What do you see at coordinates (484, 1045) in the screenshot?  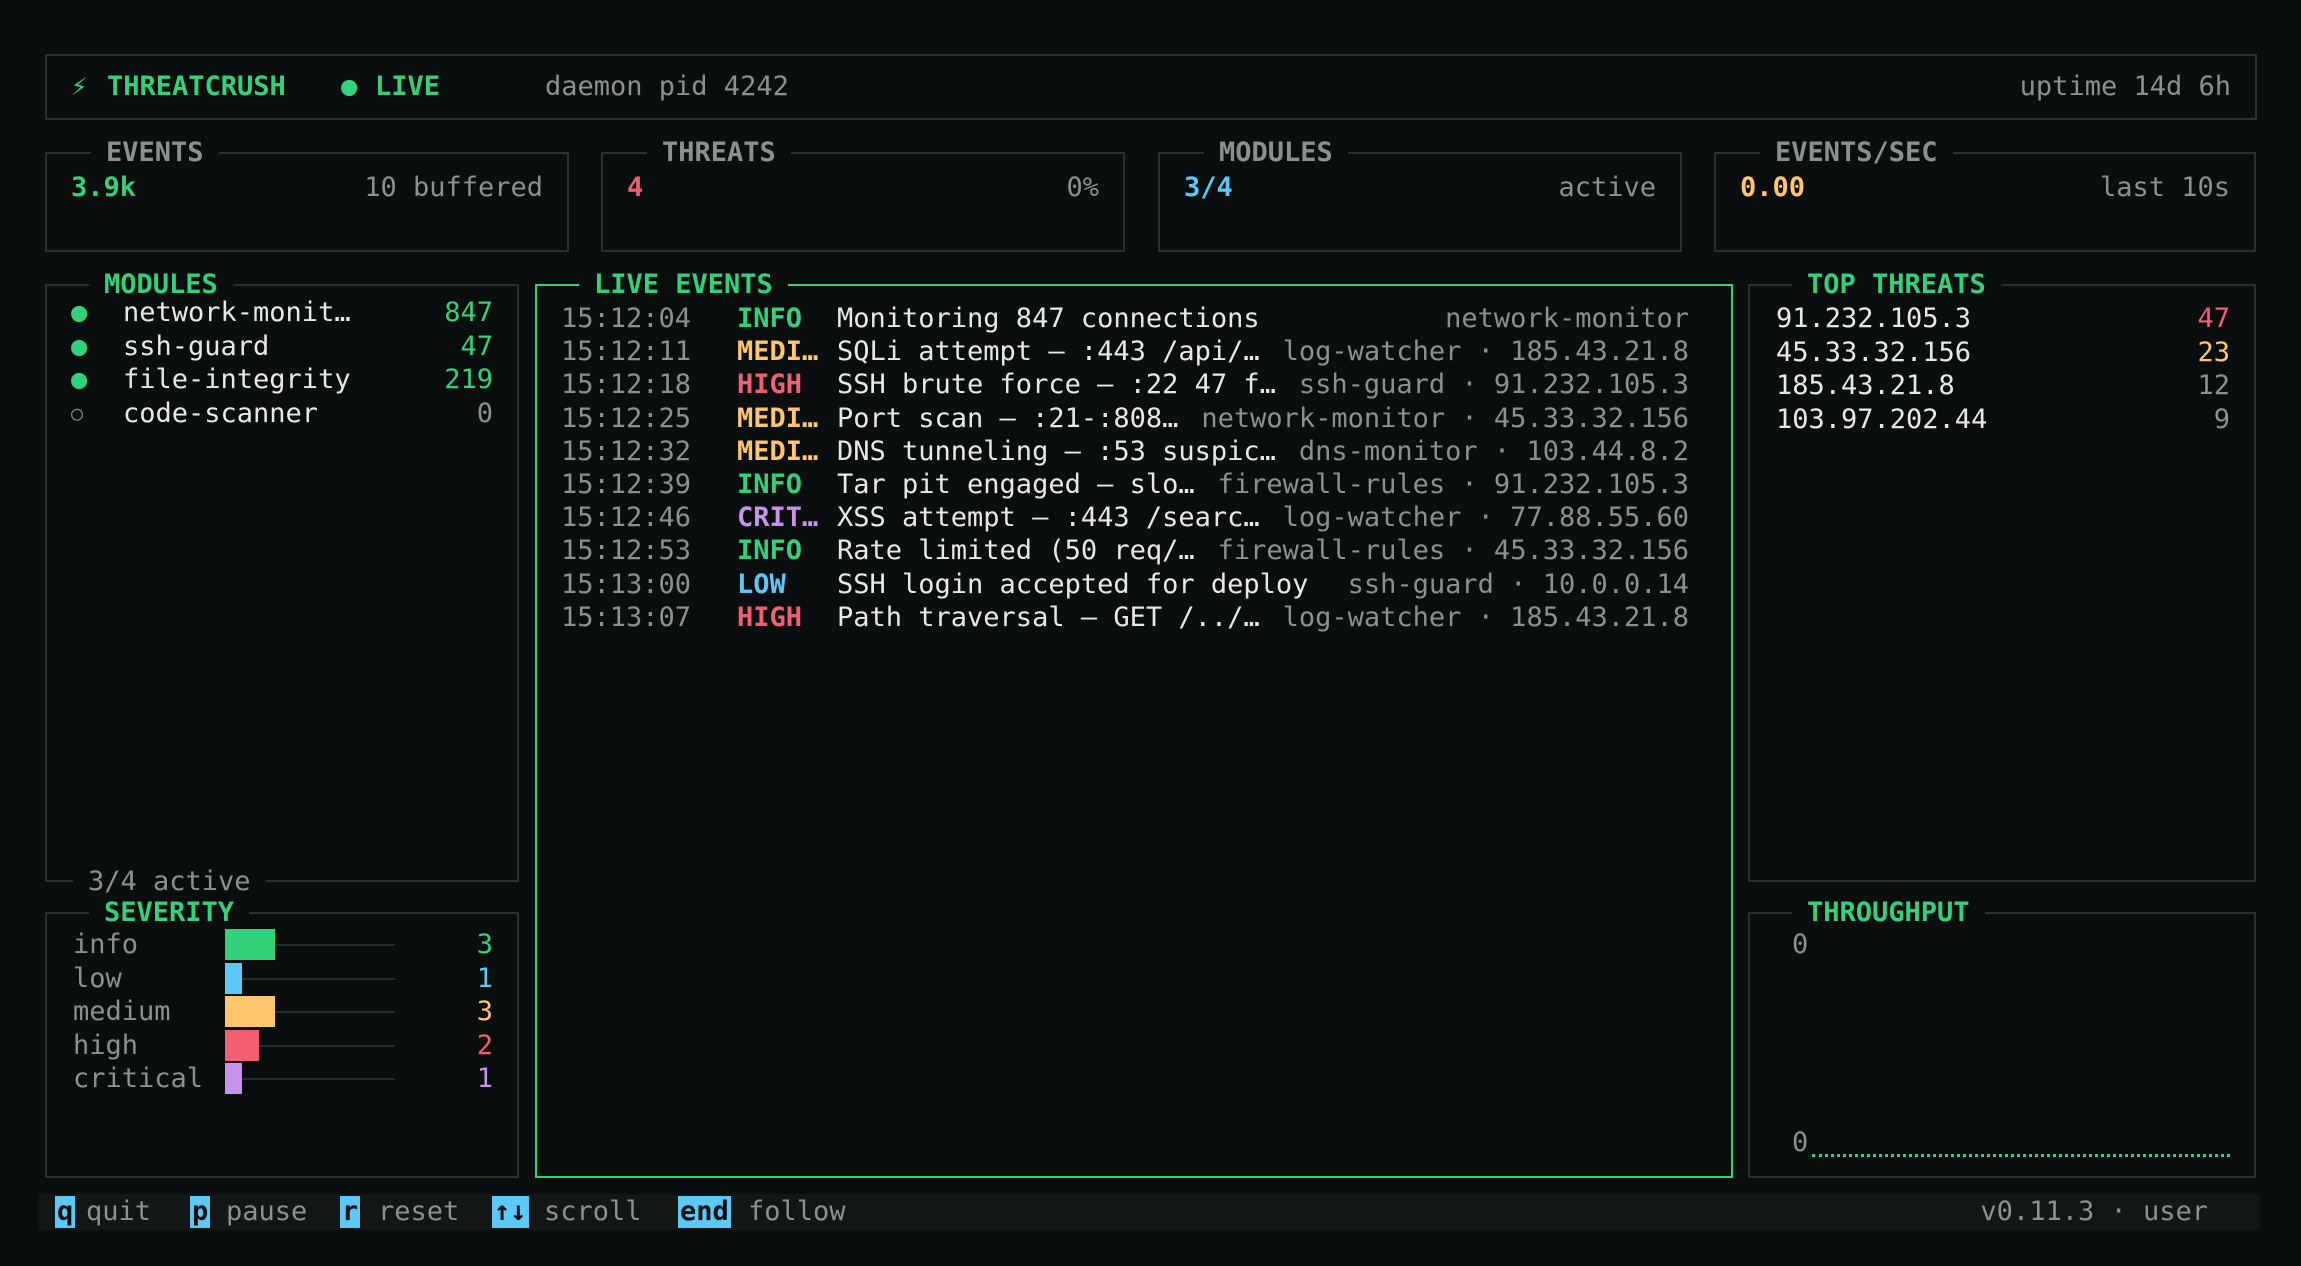 I see `severity-count: 2` at bounding box center [484, 1045].